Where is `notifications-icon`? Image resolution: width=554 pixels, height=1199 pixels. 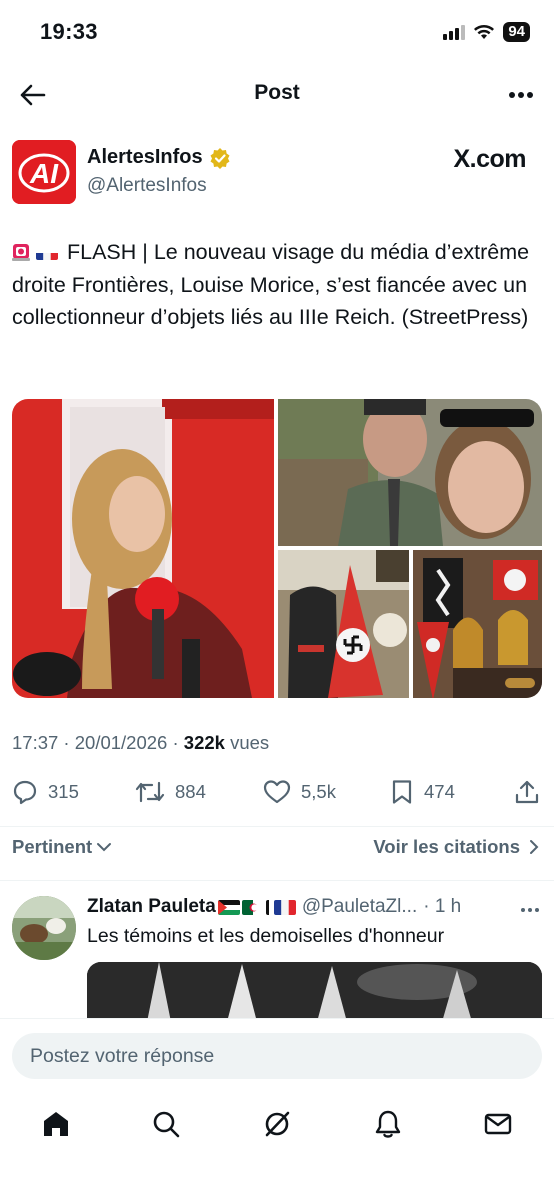
notifications-icon is located at coordinates (388, 1124).